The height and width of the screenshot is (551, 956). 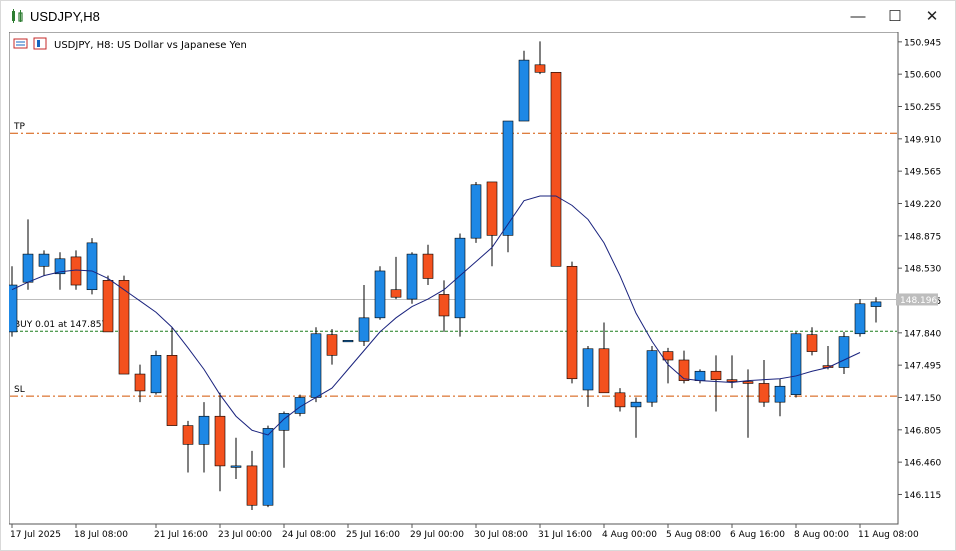 I want to click on title-bar: USDJPY,H8 — ☐ ✕, so click(x=478, y=16).